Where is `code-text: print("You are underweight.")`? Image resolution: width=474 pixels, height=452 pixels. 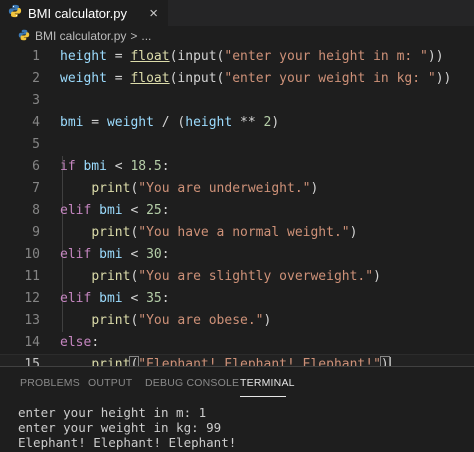
code-text: print("You are underweight.") is located at coordinates (189, 189).